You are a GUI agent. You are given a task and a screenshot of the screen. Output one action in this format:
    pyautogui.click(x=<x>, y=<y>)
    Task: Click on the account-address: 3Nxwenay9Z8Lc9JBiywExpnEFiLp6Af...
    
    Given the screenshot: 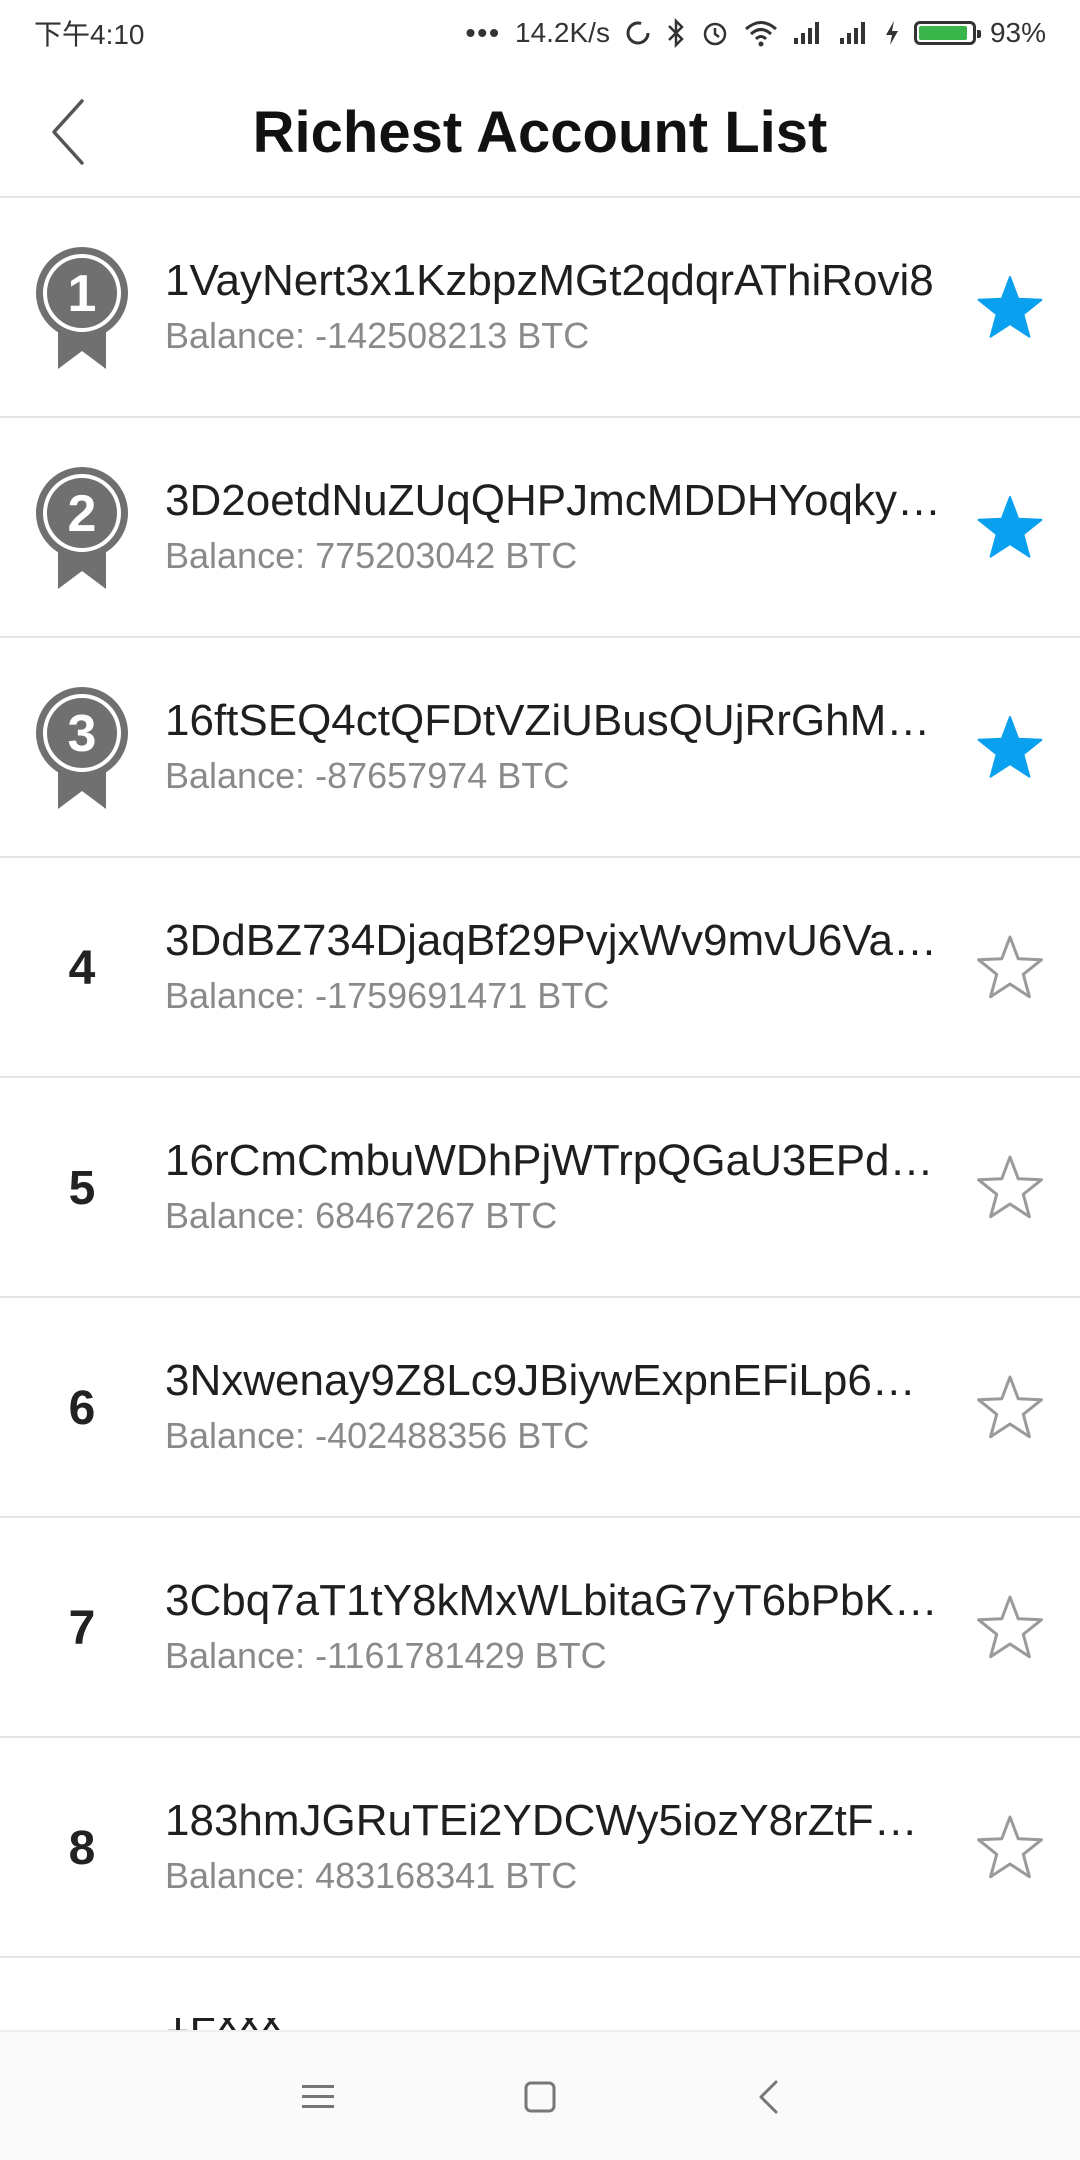 What is the action you would take?
    pyautogui.click(x=555, y=1380)
    